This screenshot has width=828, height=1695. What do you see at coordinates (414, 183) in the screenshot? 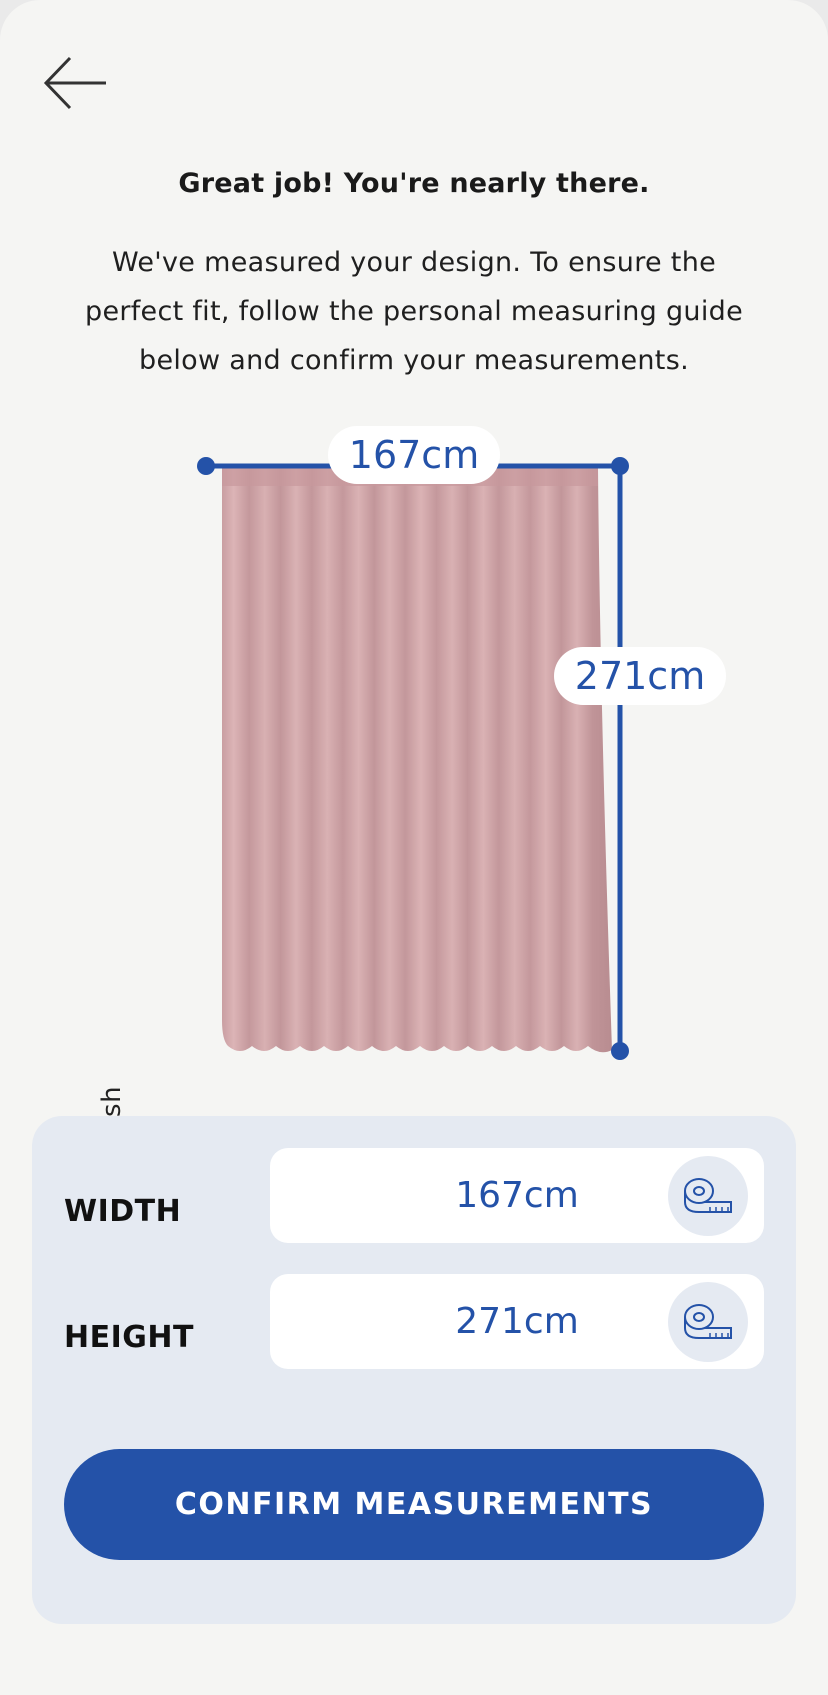
I see `page-title: Great job! You're nearly there.` at bounding box center [414, 183].